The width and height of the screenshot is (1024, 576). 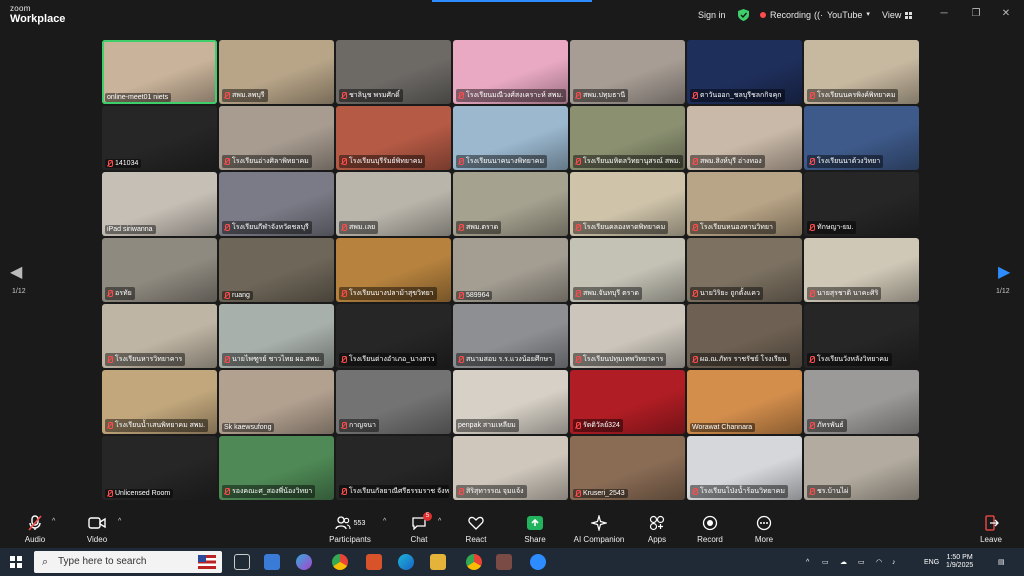 I want to click on network-icon: ▭, so click(x=825, y=562).